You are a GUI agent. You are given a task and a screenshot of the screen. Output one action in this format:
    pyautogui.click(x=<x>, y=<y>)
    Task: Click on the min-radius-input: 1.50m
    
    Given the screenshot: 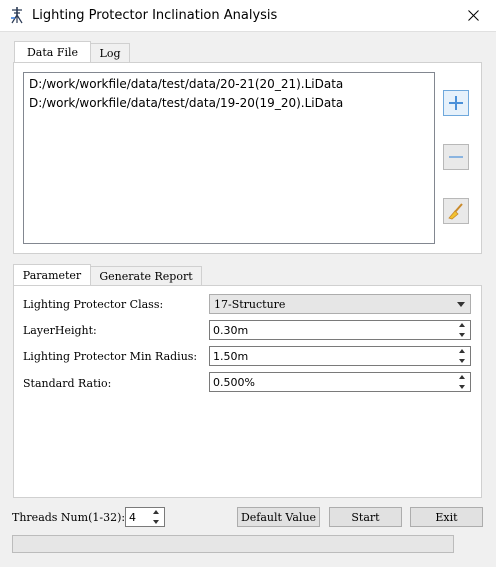 What is the action you would take?
    pyautogui.click(x=340, y=356)
    